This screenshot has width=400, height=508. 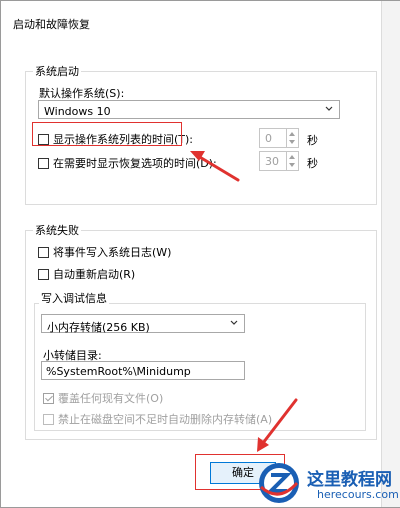 I want to click on disable-autodelete-checkbox-row: 禁止在磁盘空间不足时自动删除内存转储(A), so click(x=157, y=419).